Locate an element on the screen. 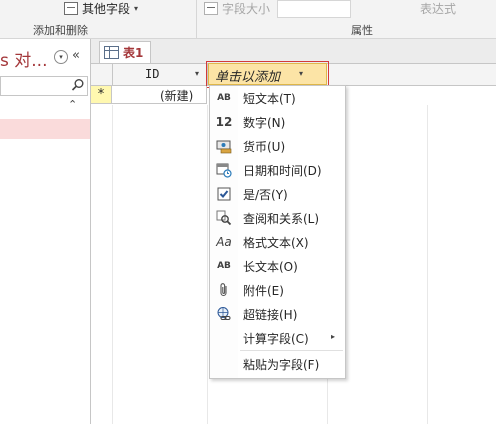  menu-item-rich-text: Aa 格式文本(X) is located at coordinates (276, 242).